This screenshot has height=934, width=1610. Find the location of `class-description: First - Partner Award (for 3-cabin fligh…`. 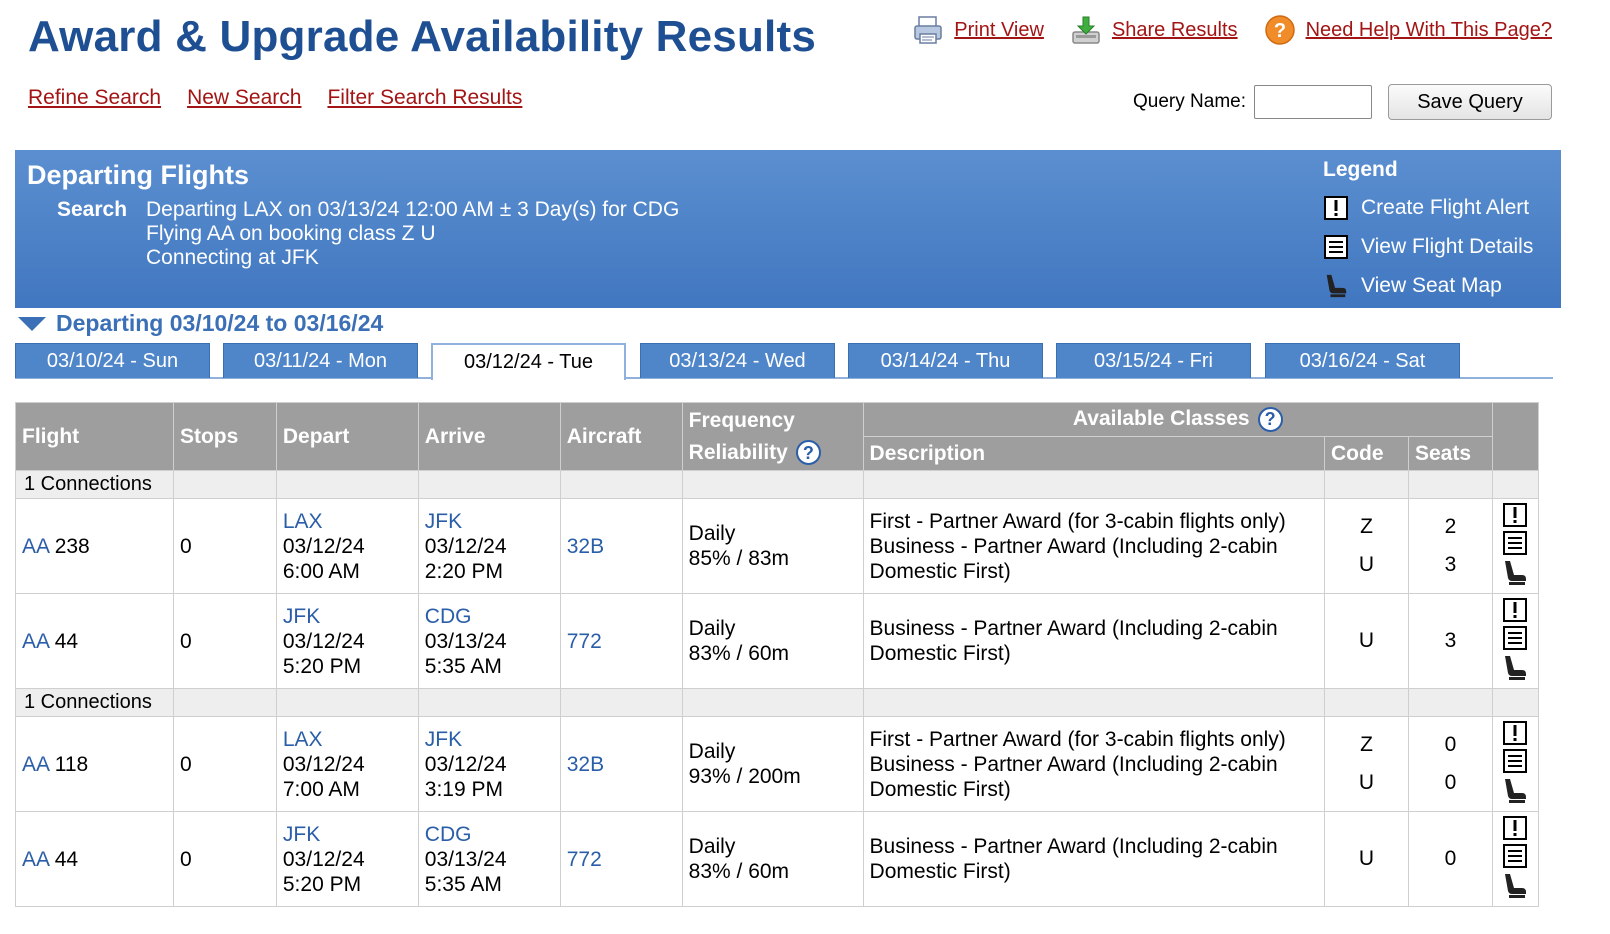

class-description: First - Partner Award (for 3-cabin fligh… is located at coordinates (1077, 521).